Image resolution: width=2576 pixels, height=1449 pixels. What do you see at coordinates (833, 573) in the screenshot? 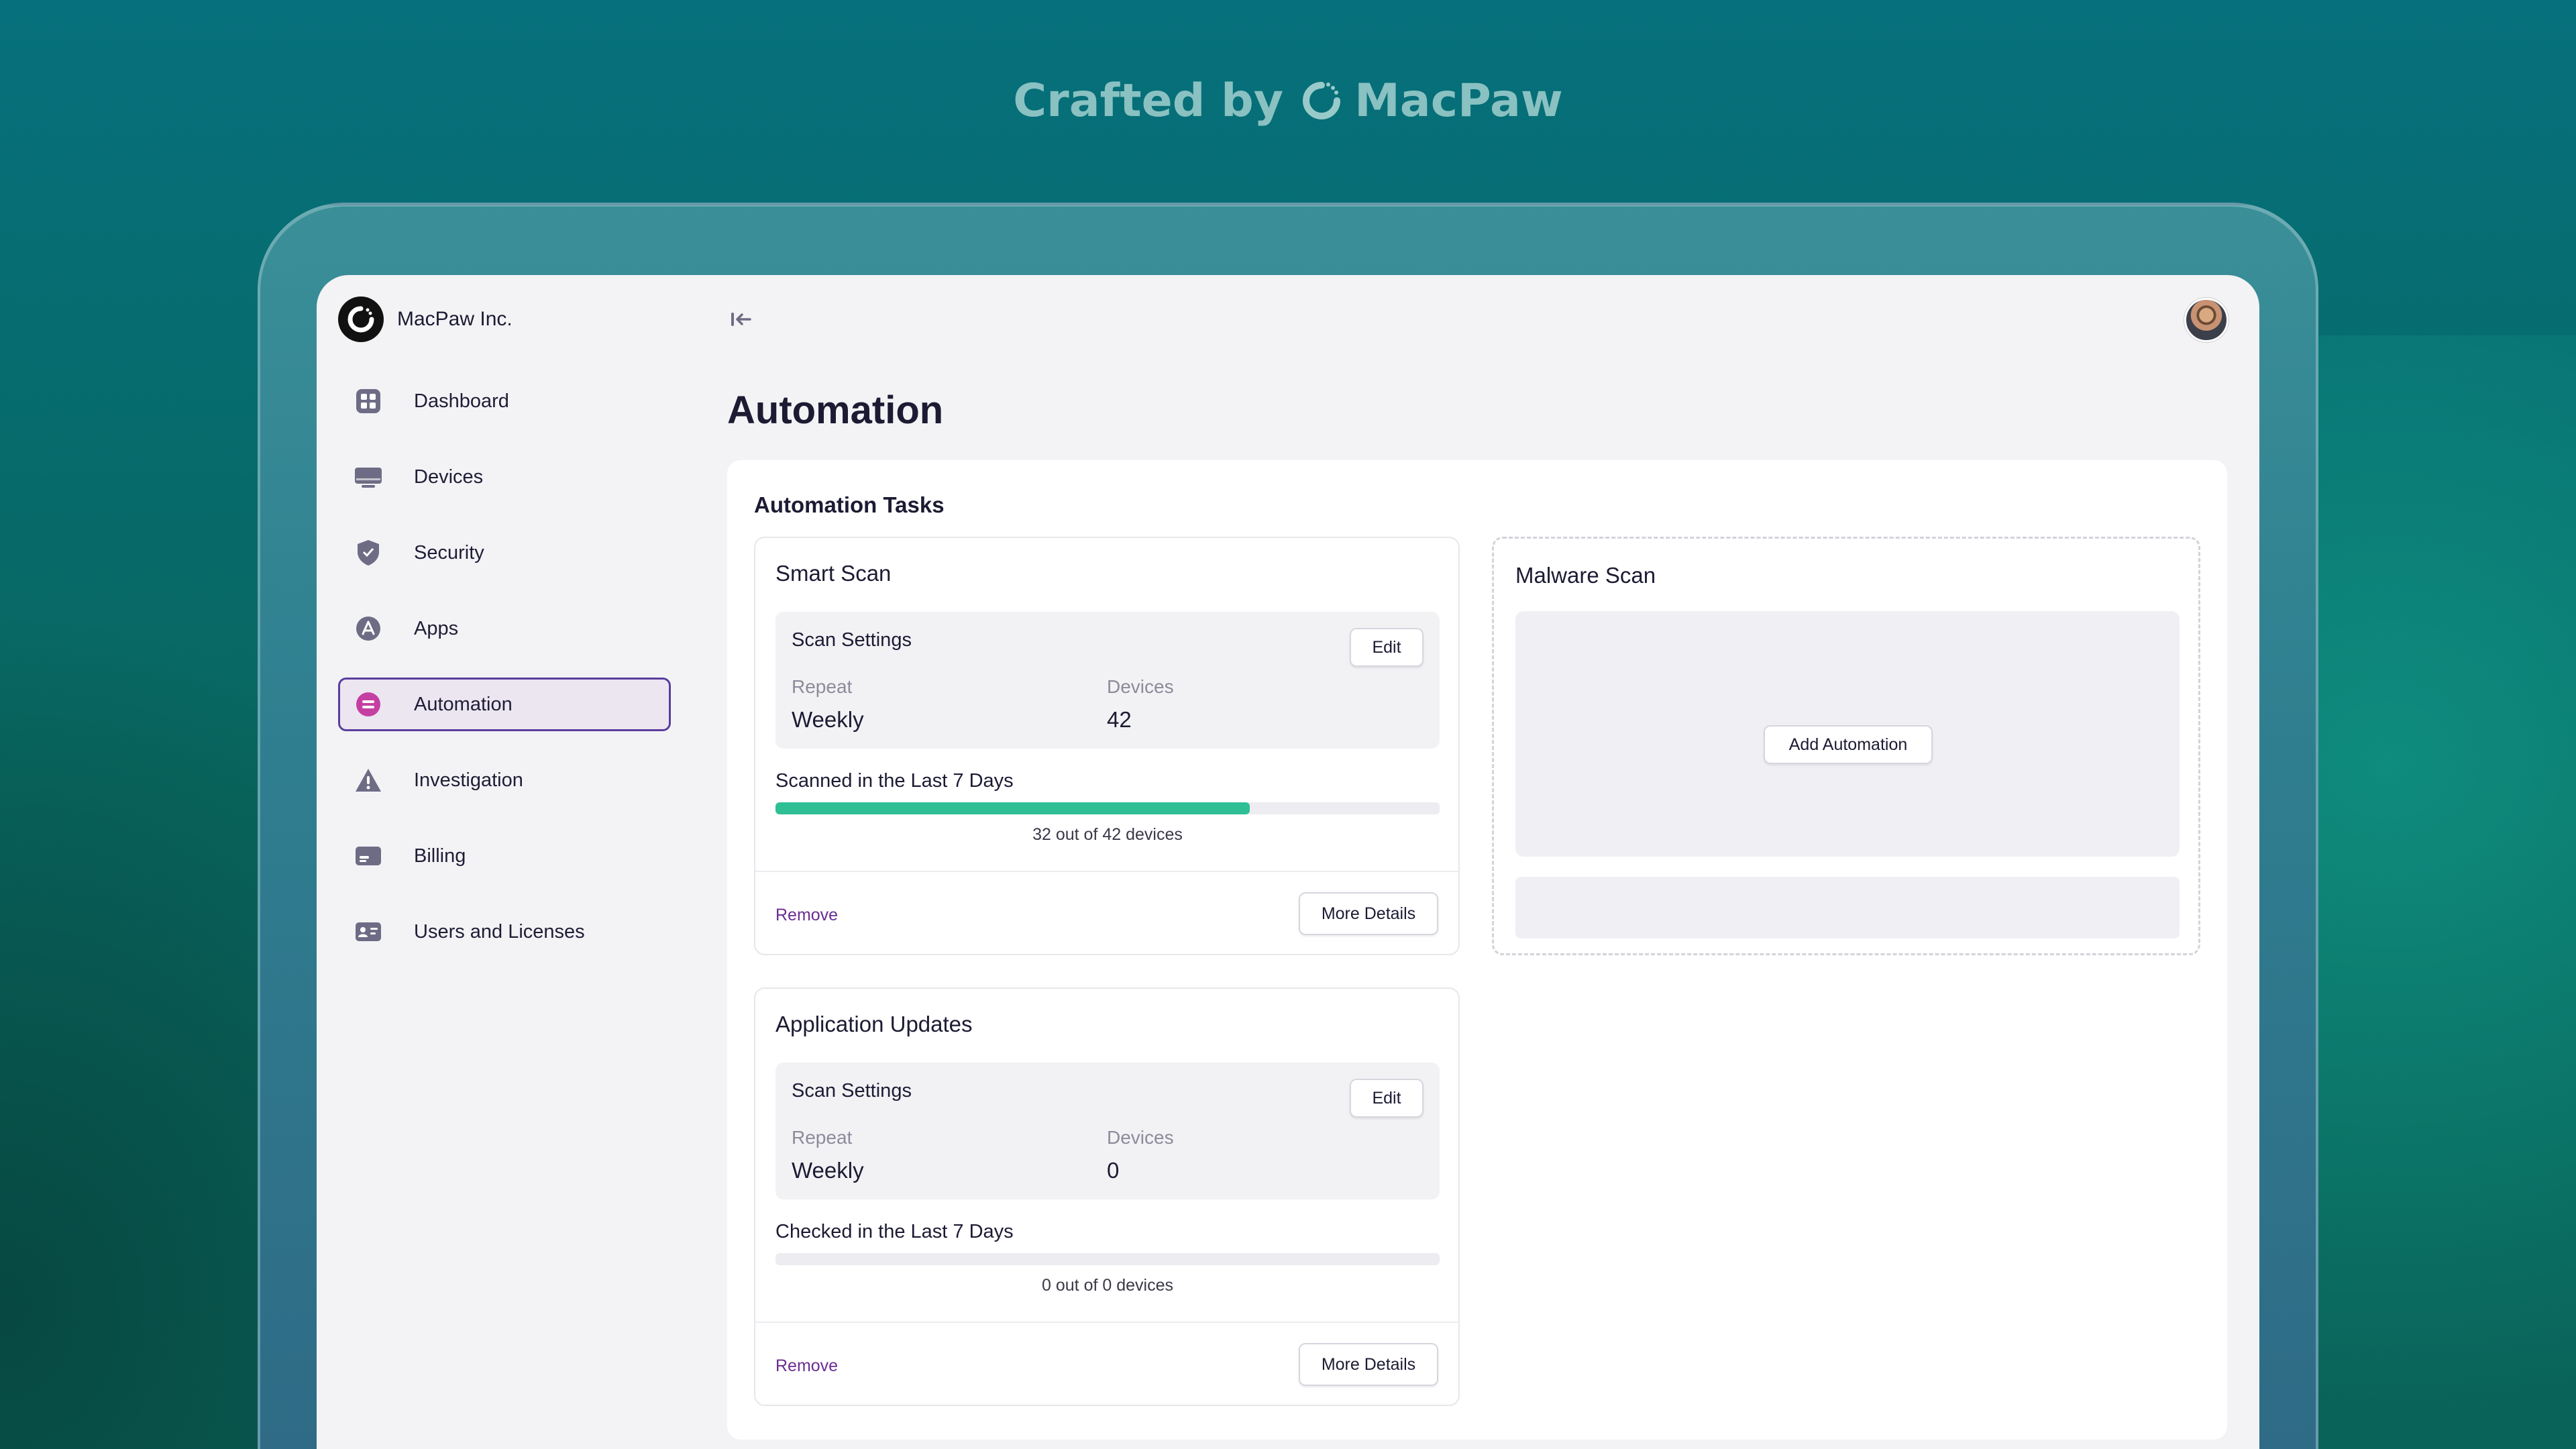
I see `task-title: Smart Scan` at bounding box center [833, 573].